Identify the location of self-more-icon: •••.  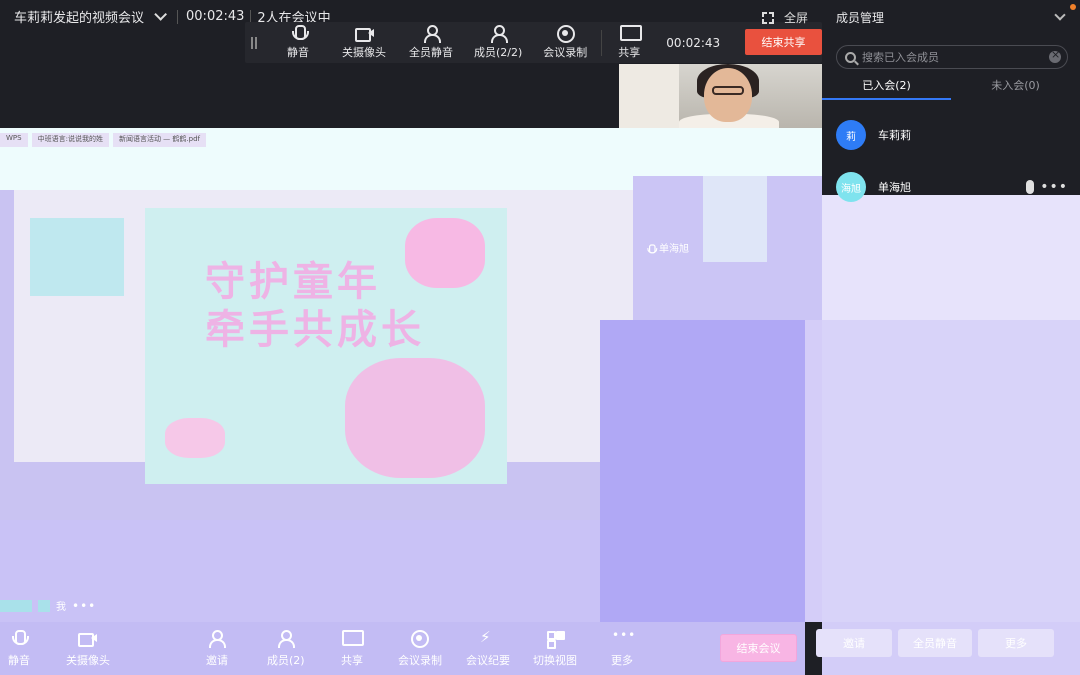
(84, 606).